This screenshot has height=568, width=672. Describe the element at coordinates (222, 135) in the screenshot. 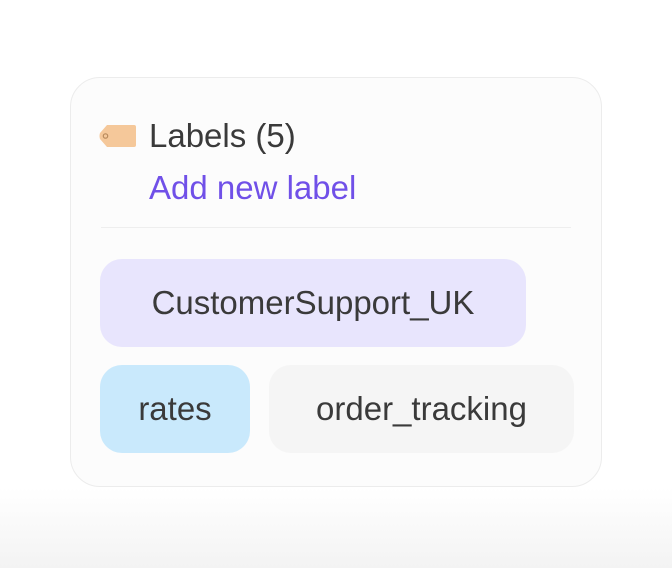

I see `labels-title: Labels (5)` at that location.